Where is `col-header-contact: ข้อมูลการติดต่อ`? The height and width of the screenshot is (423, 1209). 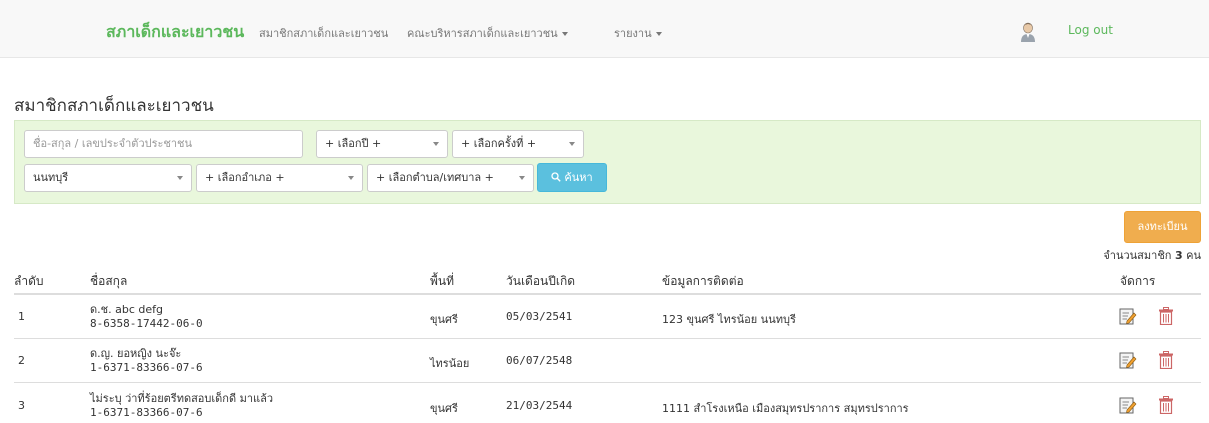 col-header-contact: ข้อมูลการติดต่อ is located at coordinates (703, 281).